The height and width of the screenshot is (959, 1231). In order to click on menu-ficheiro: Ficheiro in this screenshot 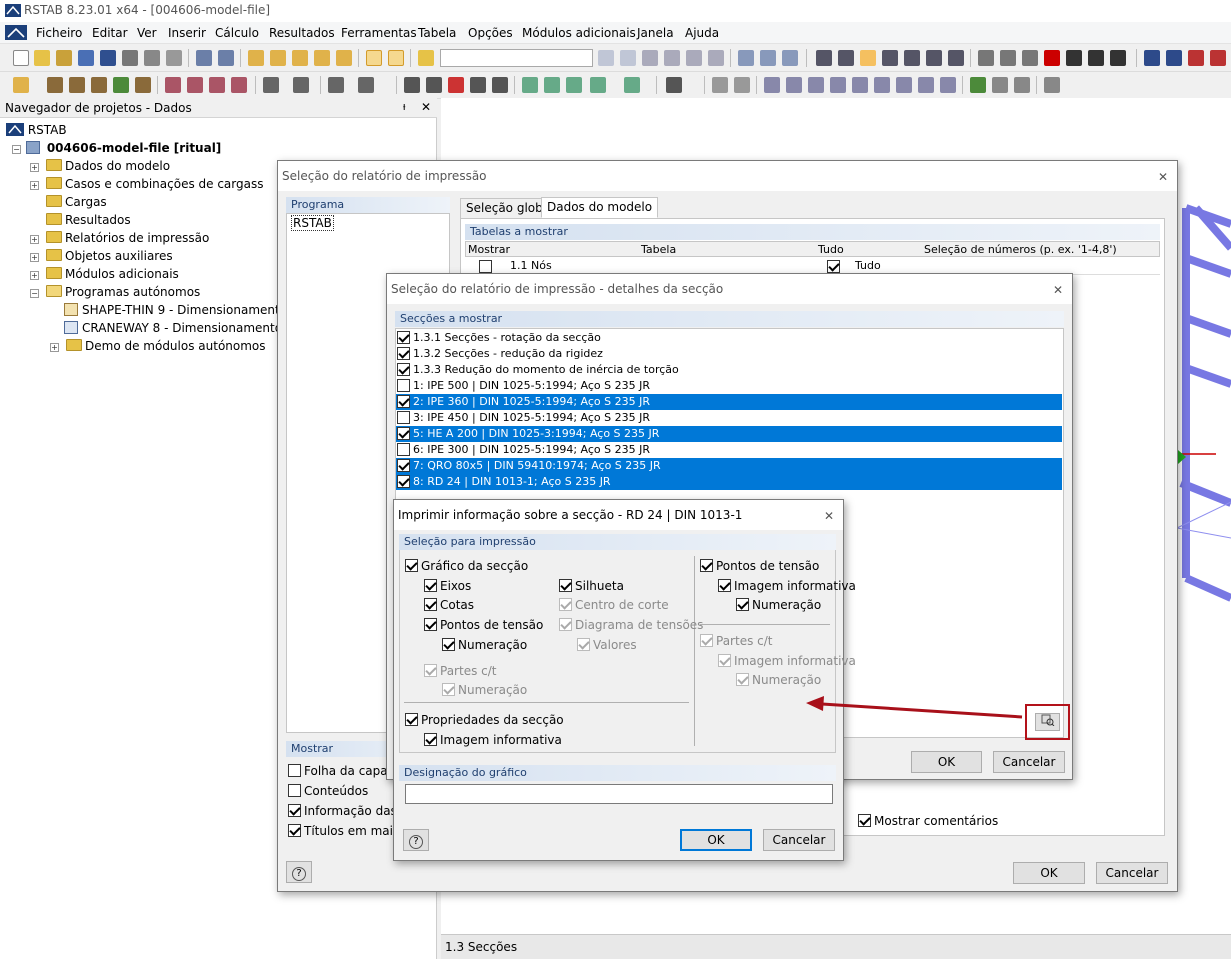, I will do `click(59, 33)`.